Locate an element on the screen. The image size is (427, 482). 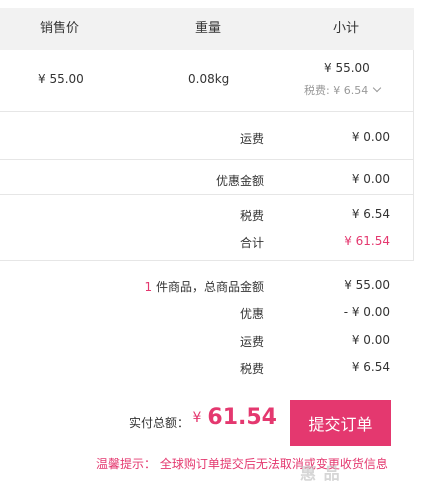
discount-label: 优惠金额 is located at coordinates (239, 181).